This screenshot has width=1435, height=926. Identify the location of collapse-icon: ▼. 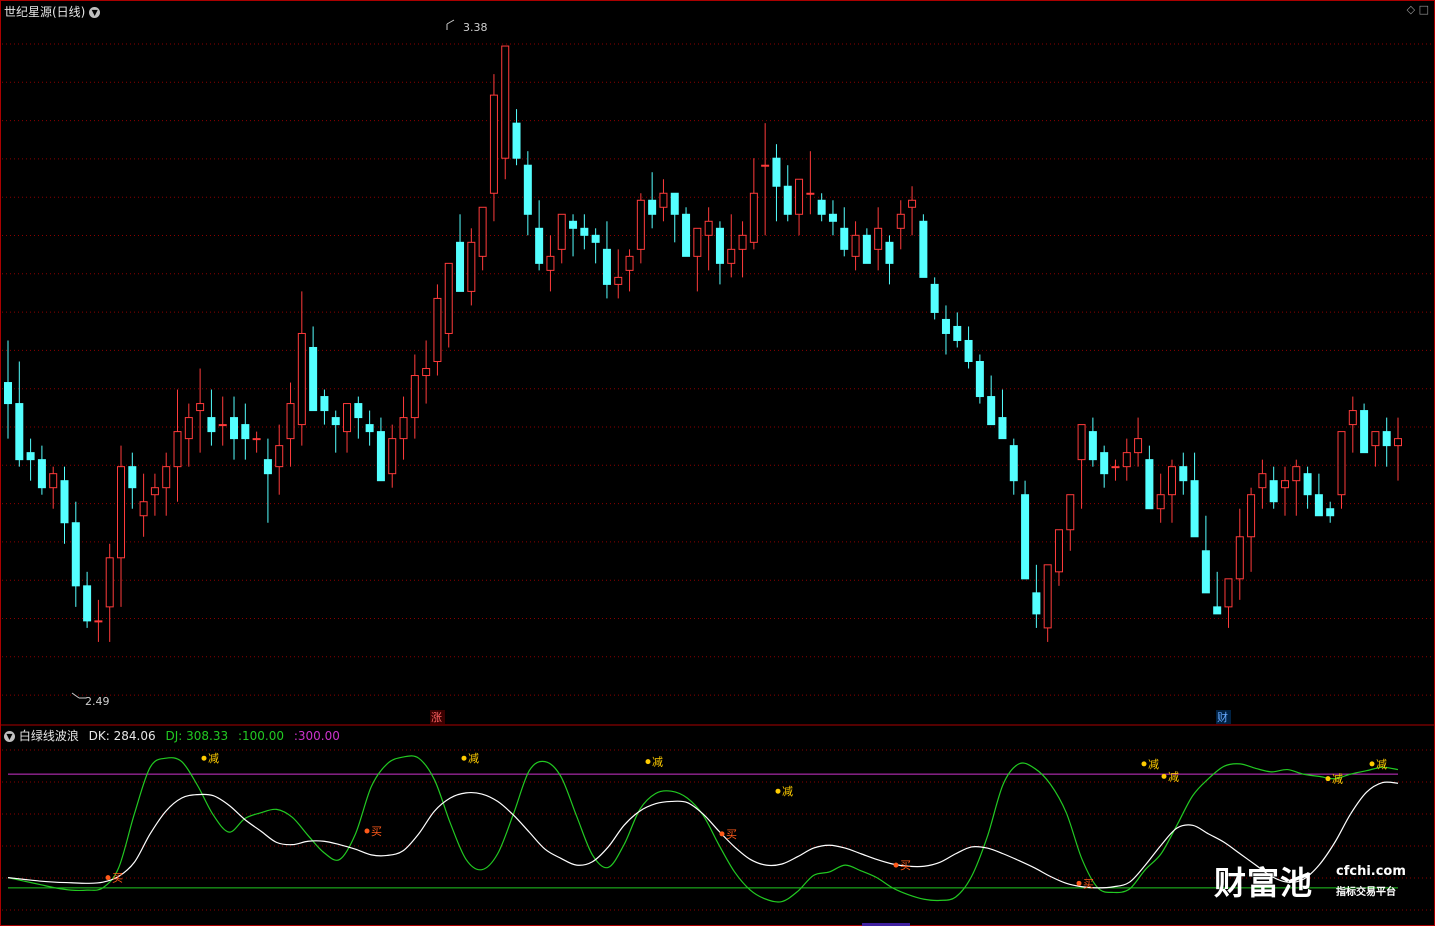
(95, 12).